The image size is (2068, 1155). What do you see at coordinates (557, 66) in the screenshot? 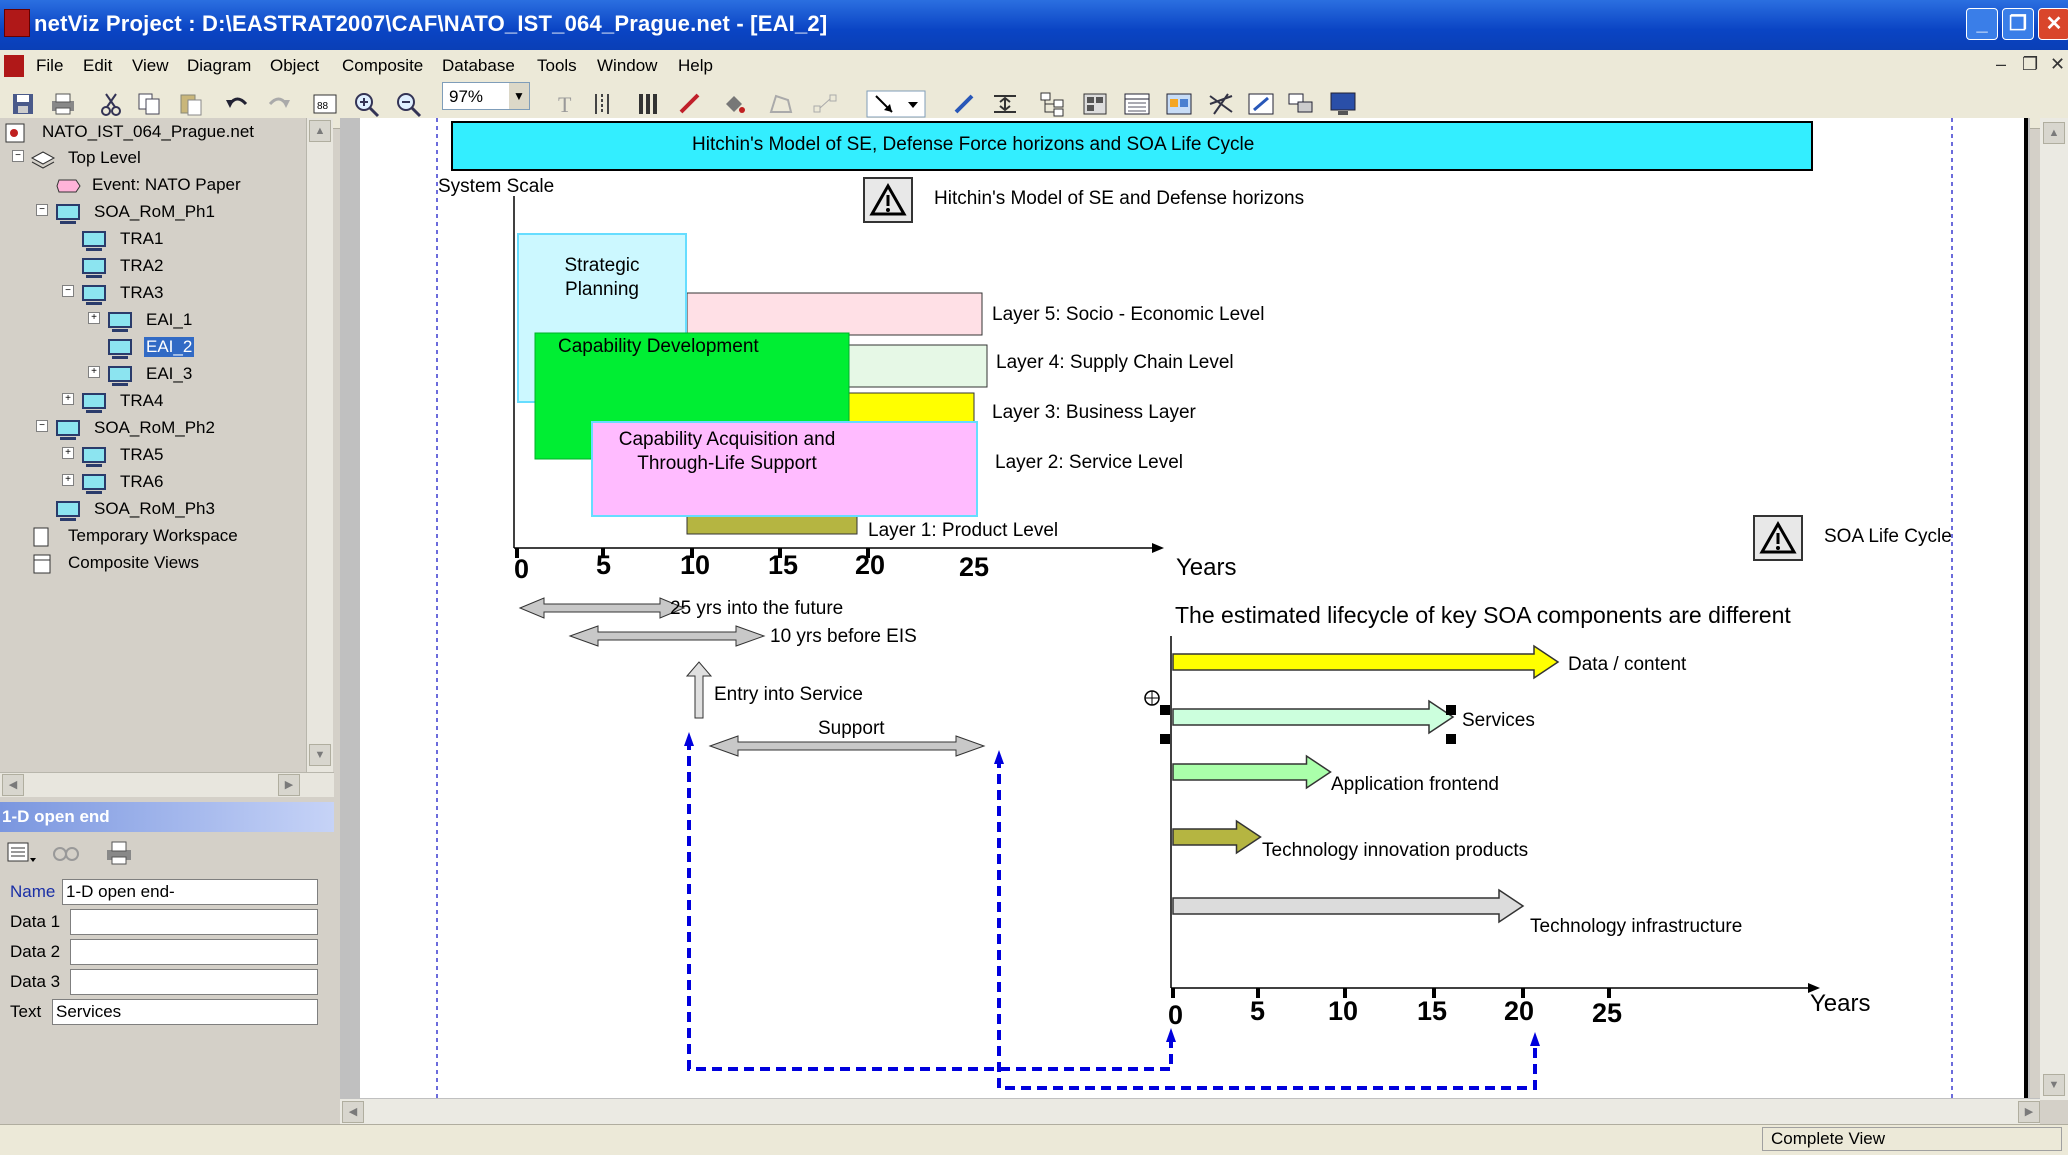
I see `menu-tools: Tools` at bounding box center [557, 66].